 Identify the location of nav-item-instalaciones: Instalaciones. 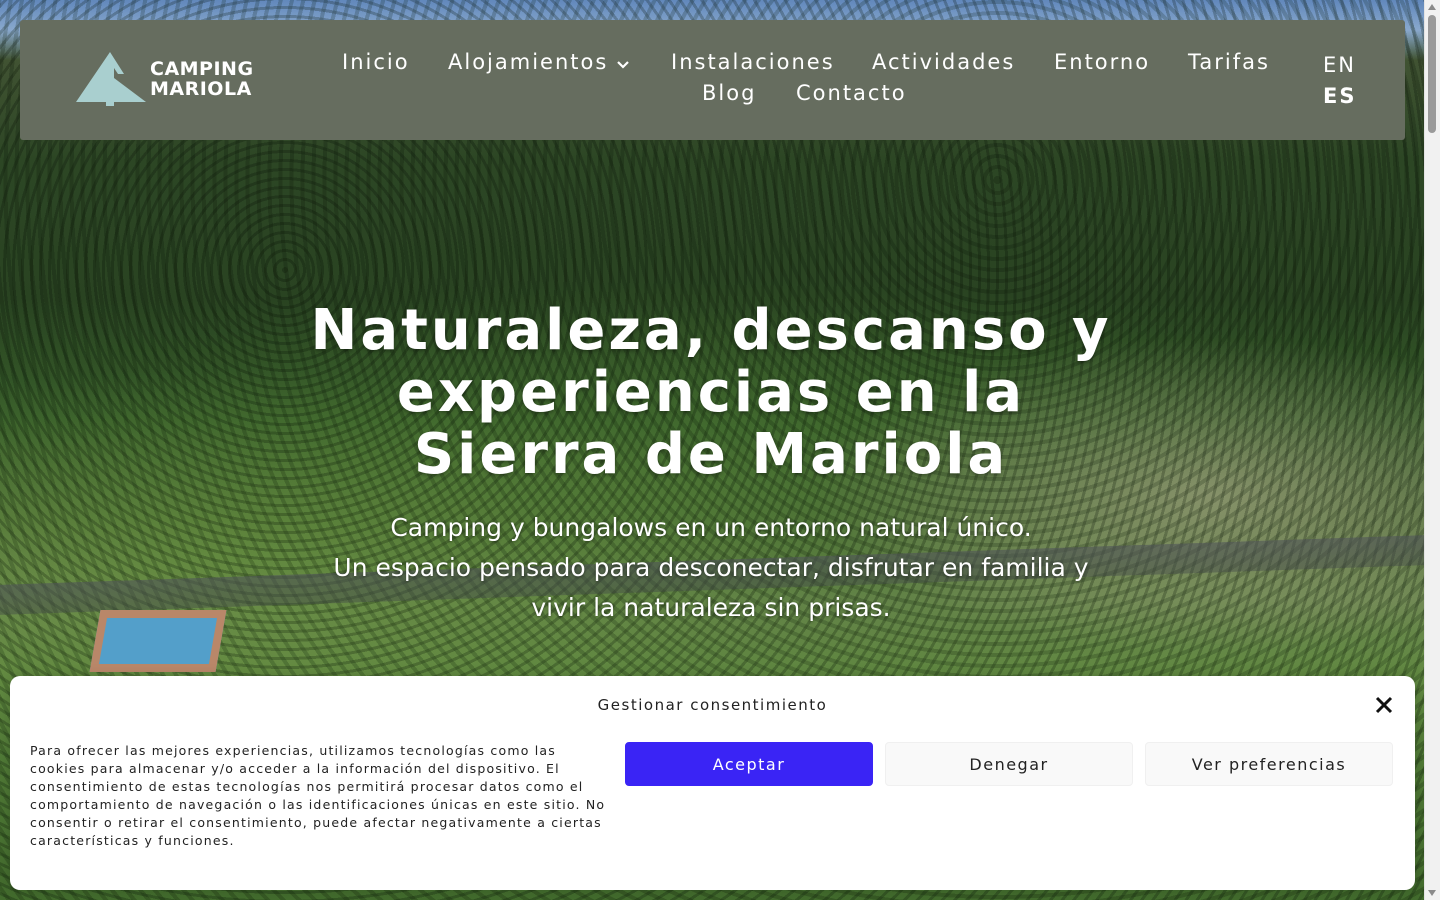
(753, 62).